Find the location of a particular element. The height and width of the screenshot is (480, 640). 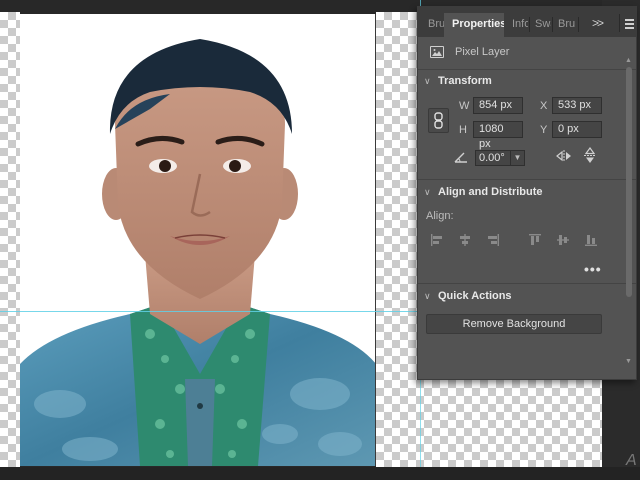

scroll-down-icon: ▼ is located at coordinates (628, 361).